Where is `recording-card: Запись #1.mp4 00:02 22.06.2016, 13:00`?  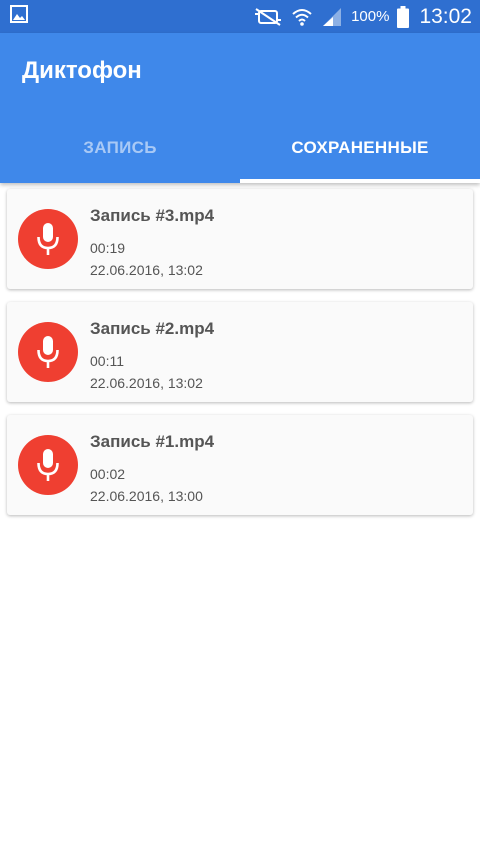
recording-card: Запись #1.mp4 00:02 22.06.2016, 13:00 is located at coordinates (240, 465).